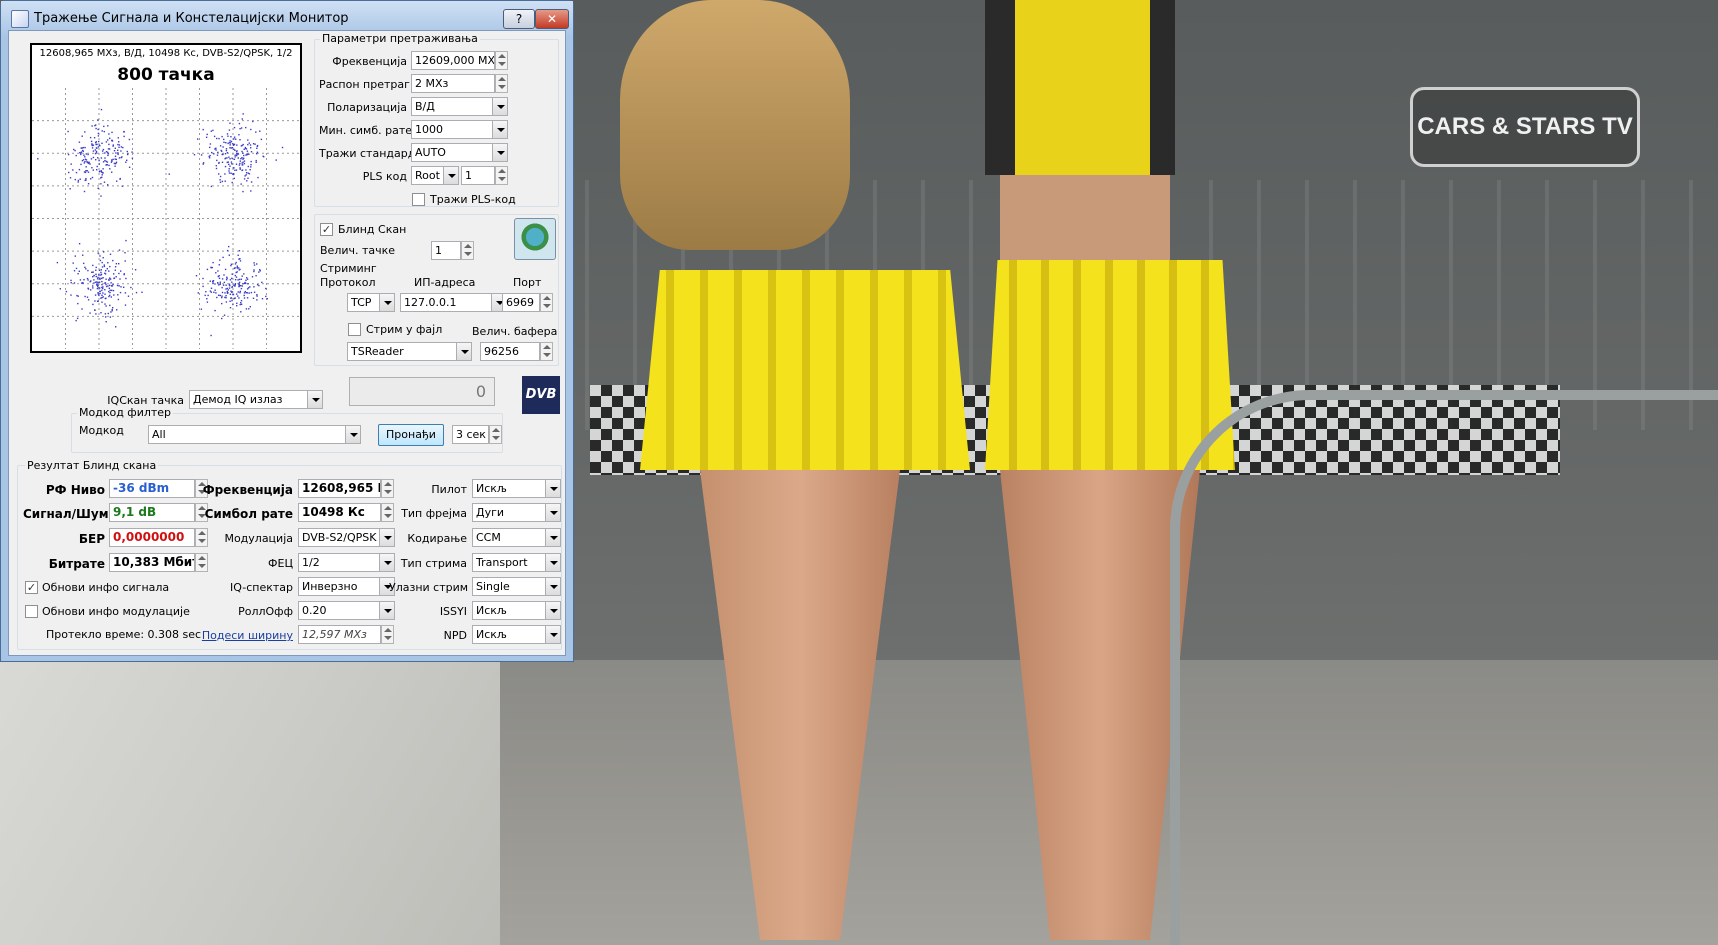  Describe the element at coordinates (495, 434) in the screenshot. I see `time-spinner` at that location.